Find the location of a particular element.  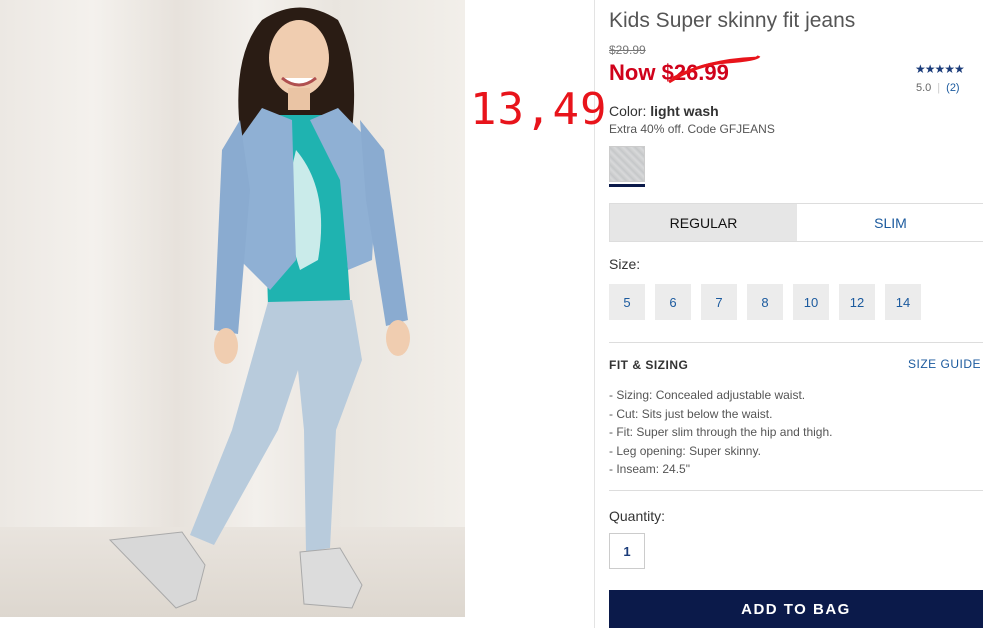

fit-item-key: Leg opening: is located at coordinates (651, 450).